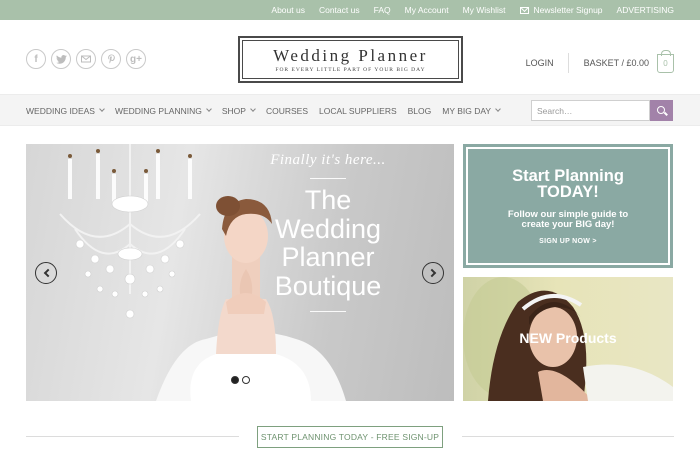 The image size is (700, 453). What do you see at coordinates (132, 436) in the screenshot?
I see `divider-left` at bounding box center [132, 436].